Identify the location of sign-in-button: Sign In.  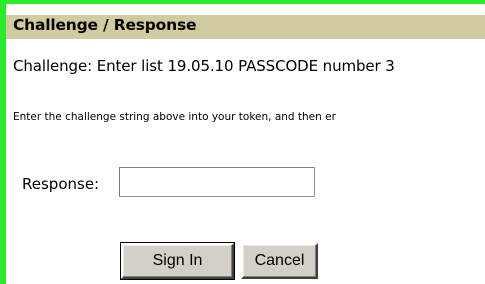
(177, 261).